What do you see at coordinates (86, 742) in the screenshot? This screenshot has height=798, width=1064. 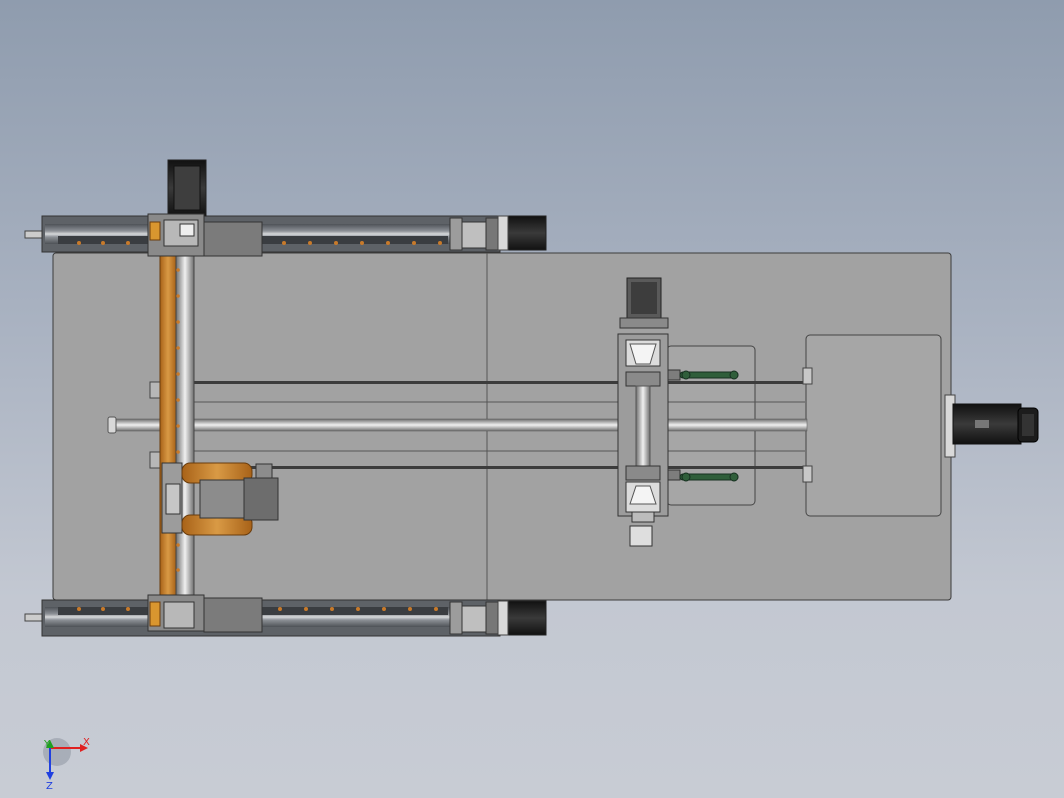 I see `axis-label-x: X` at bounding box center [86, 742].